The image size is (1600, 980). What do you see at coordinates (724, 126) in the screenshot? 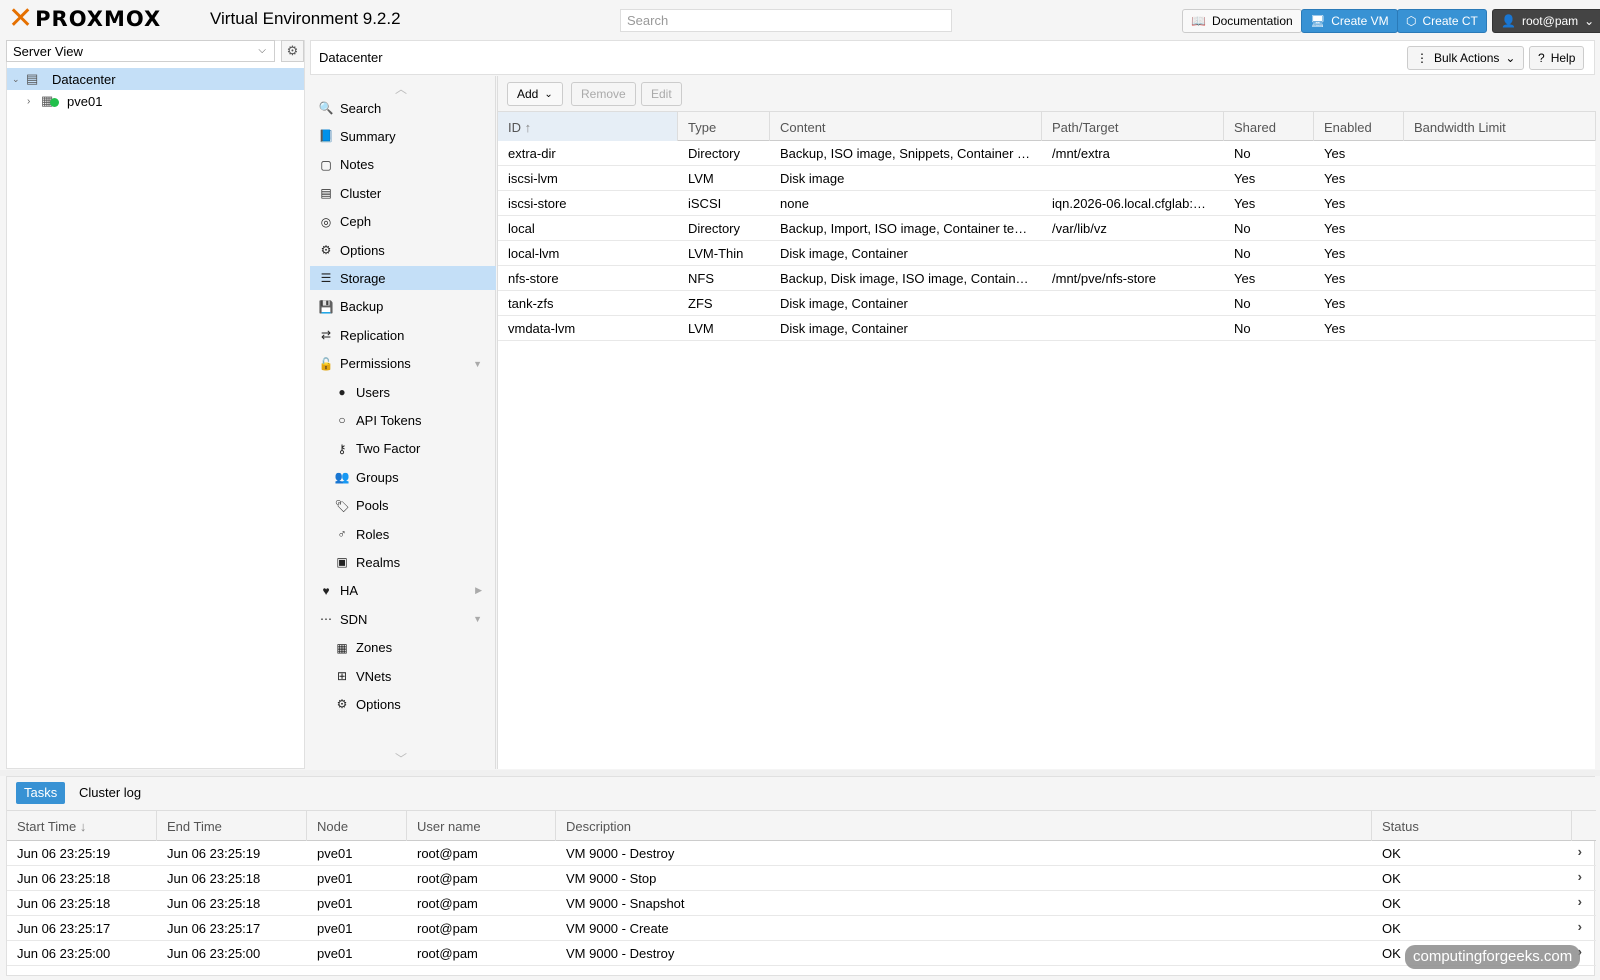
I see `column-header-type: Type` at bounding box center [724, 126].